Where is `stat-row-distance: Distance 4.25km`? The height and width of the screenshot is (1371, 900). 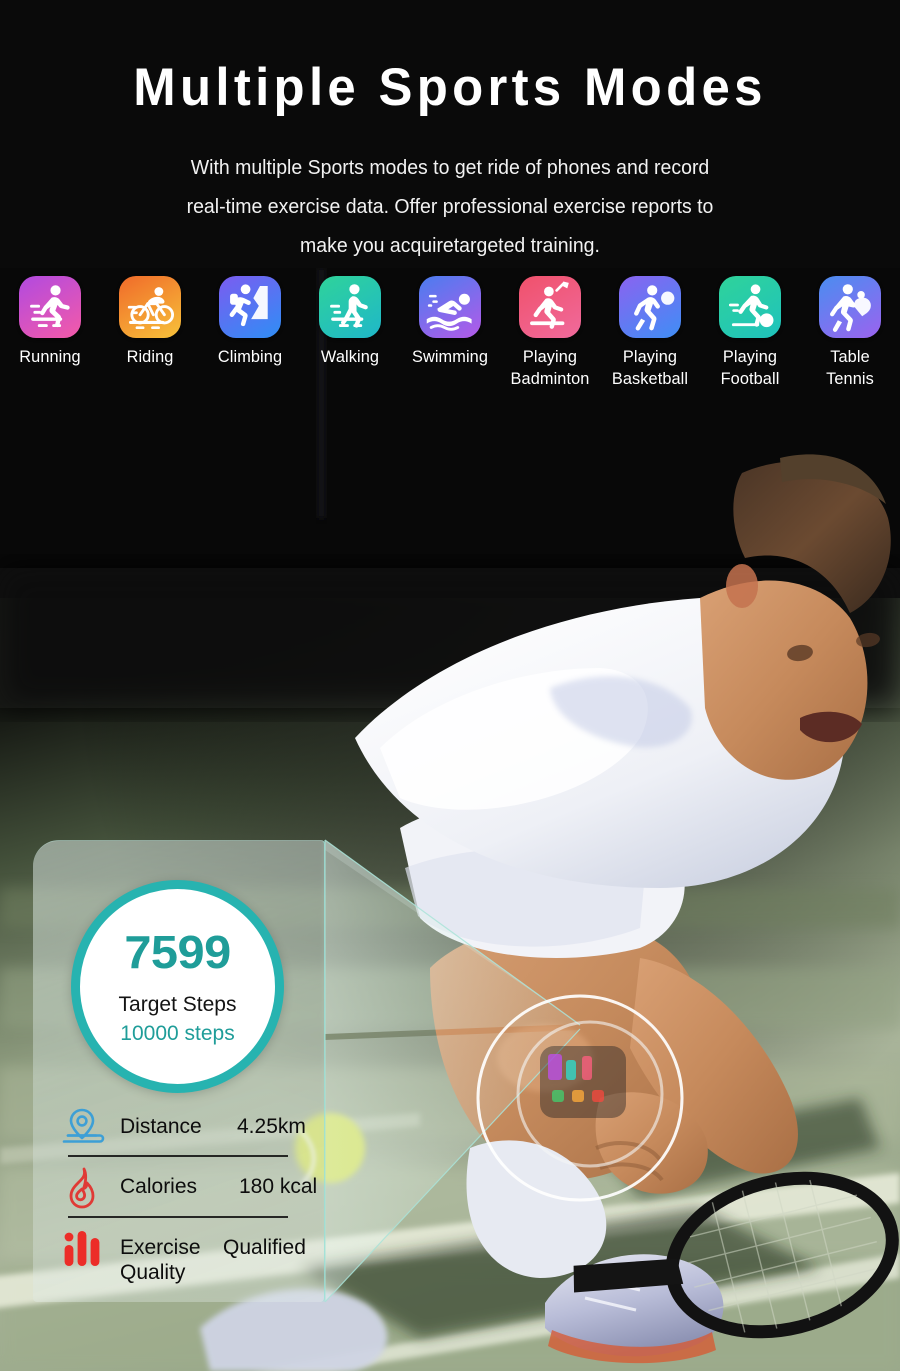 stat-row-distance: Distance 4.25km is located at coordinates (183, 1133).